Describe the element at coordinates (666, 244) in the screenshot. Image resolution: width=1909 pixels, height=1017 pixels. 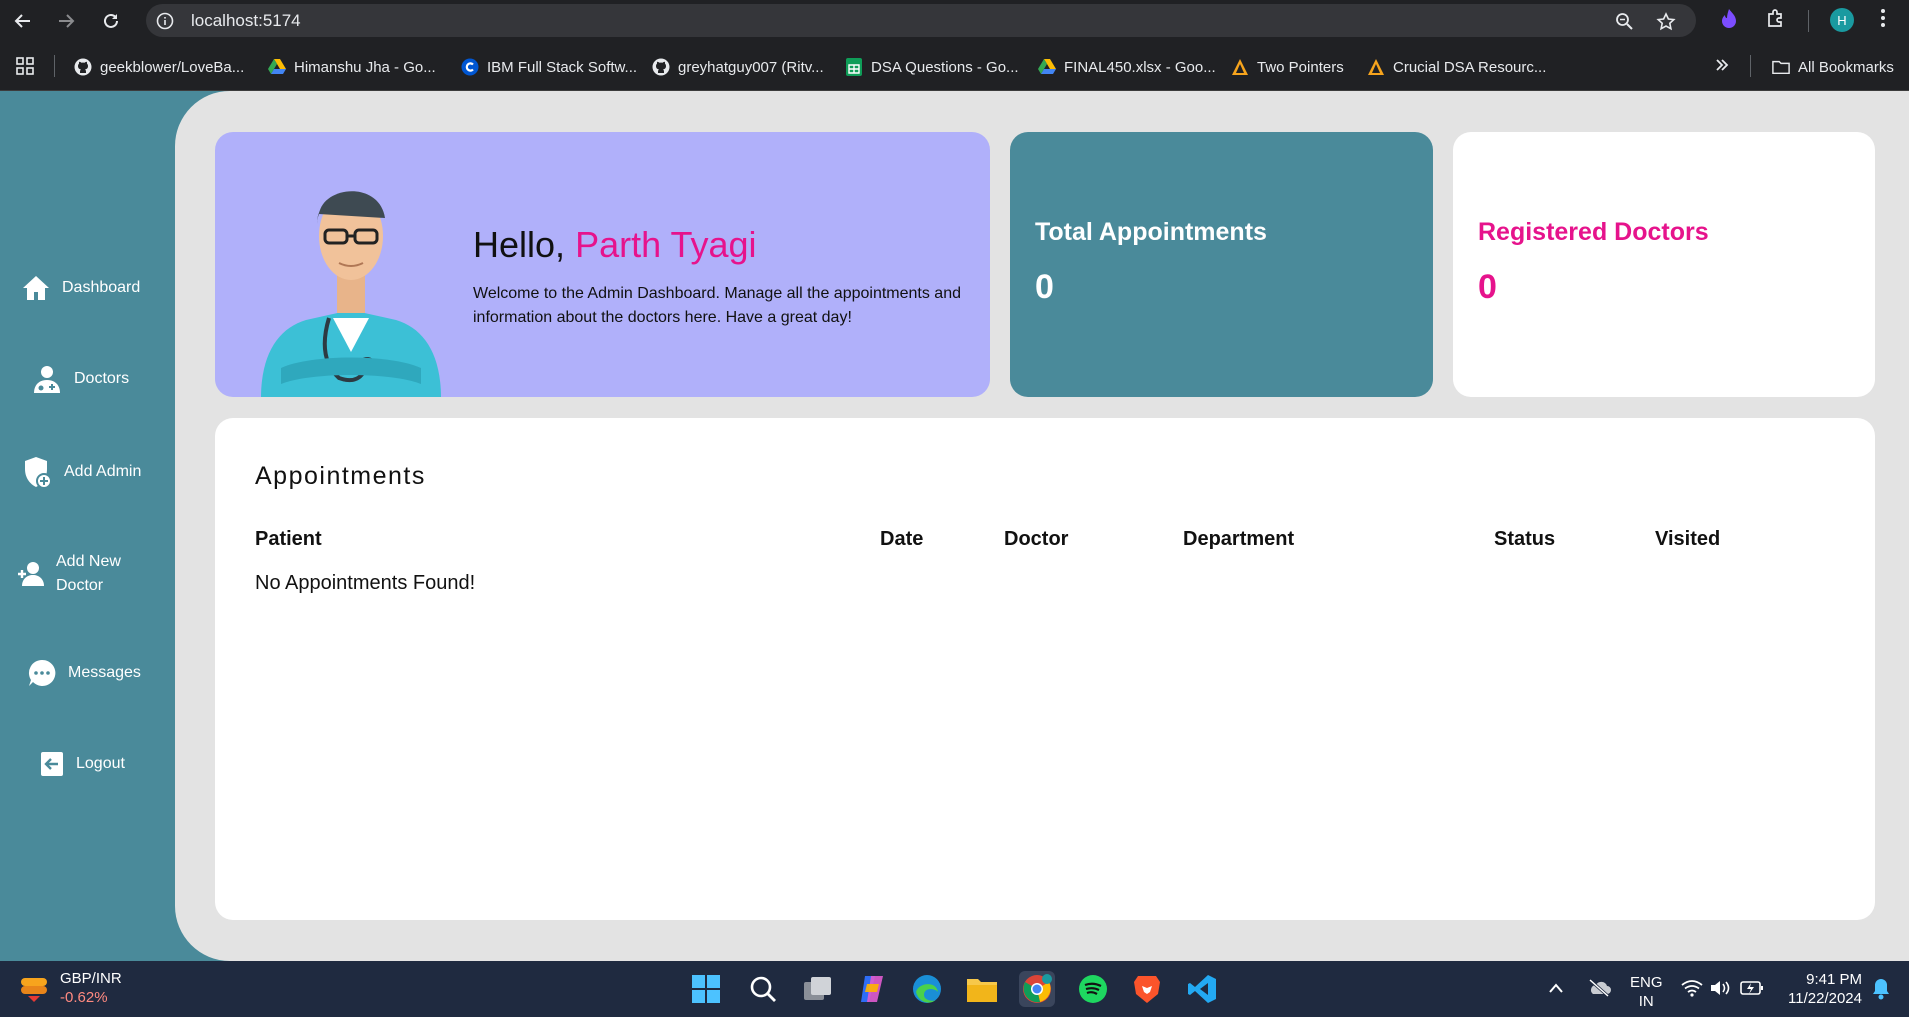
I see `user-name: Parth Tyagi` at that location.